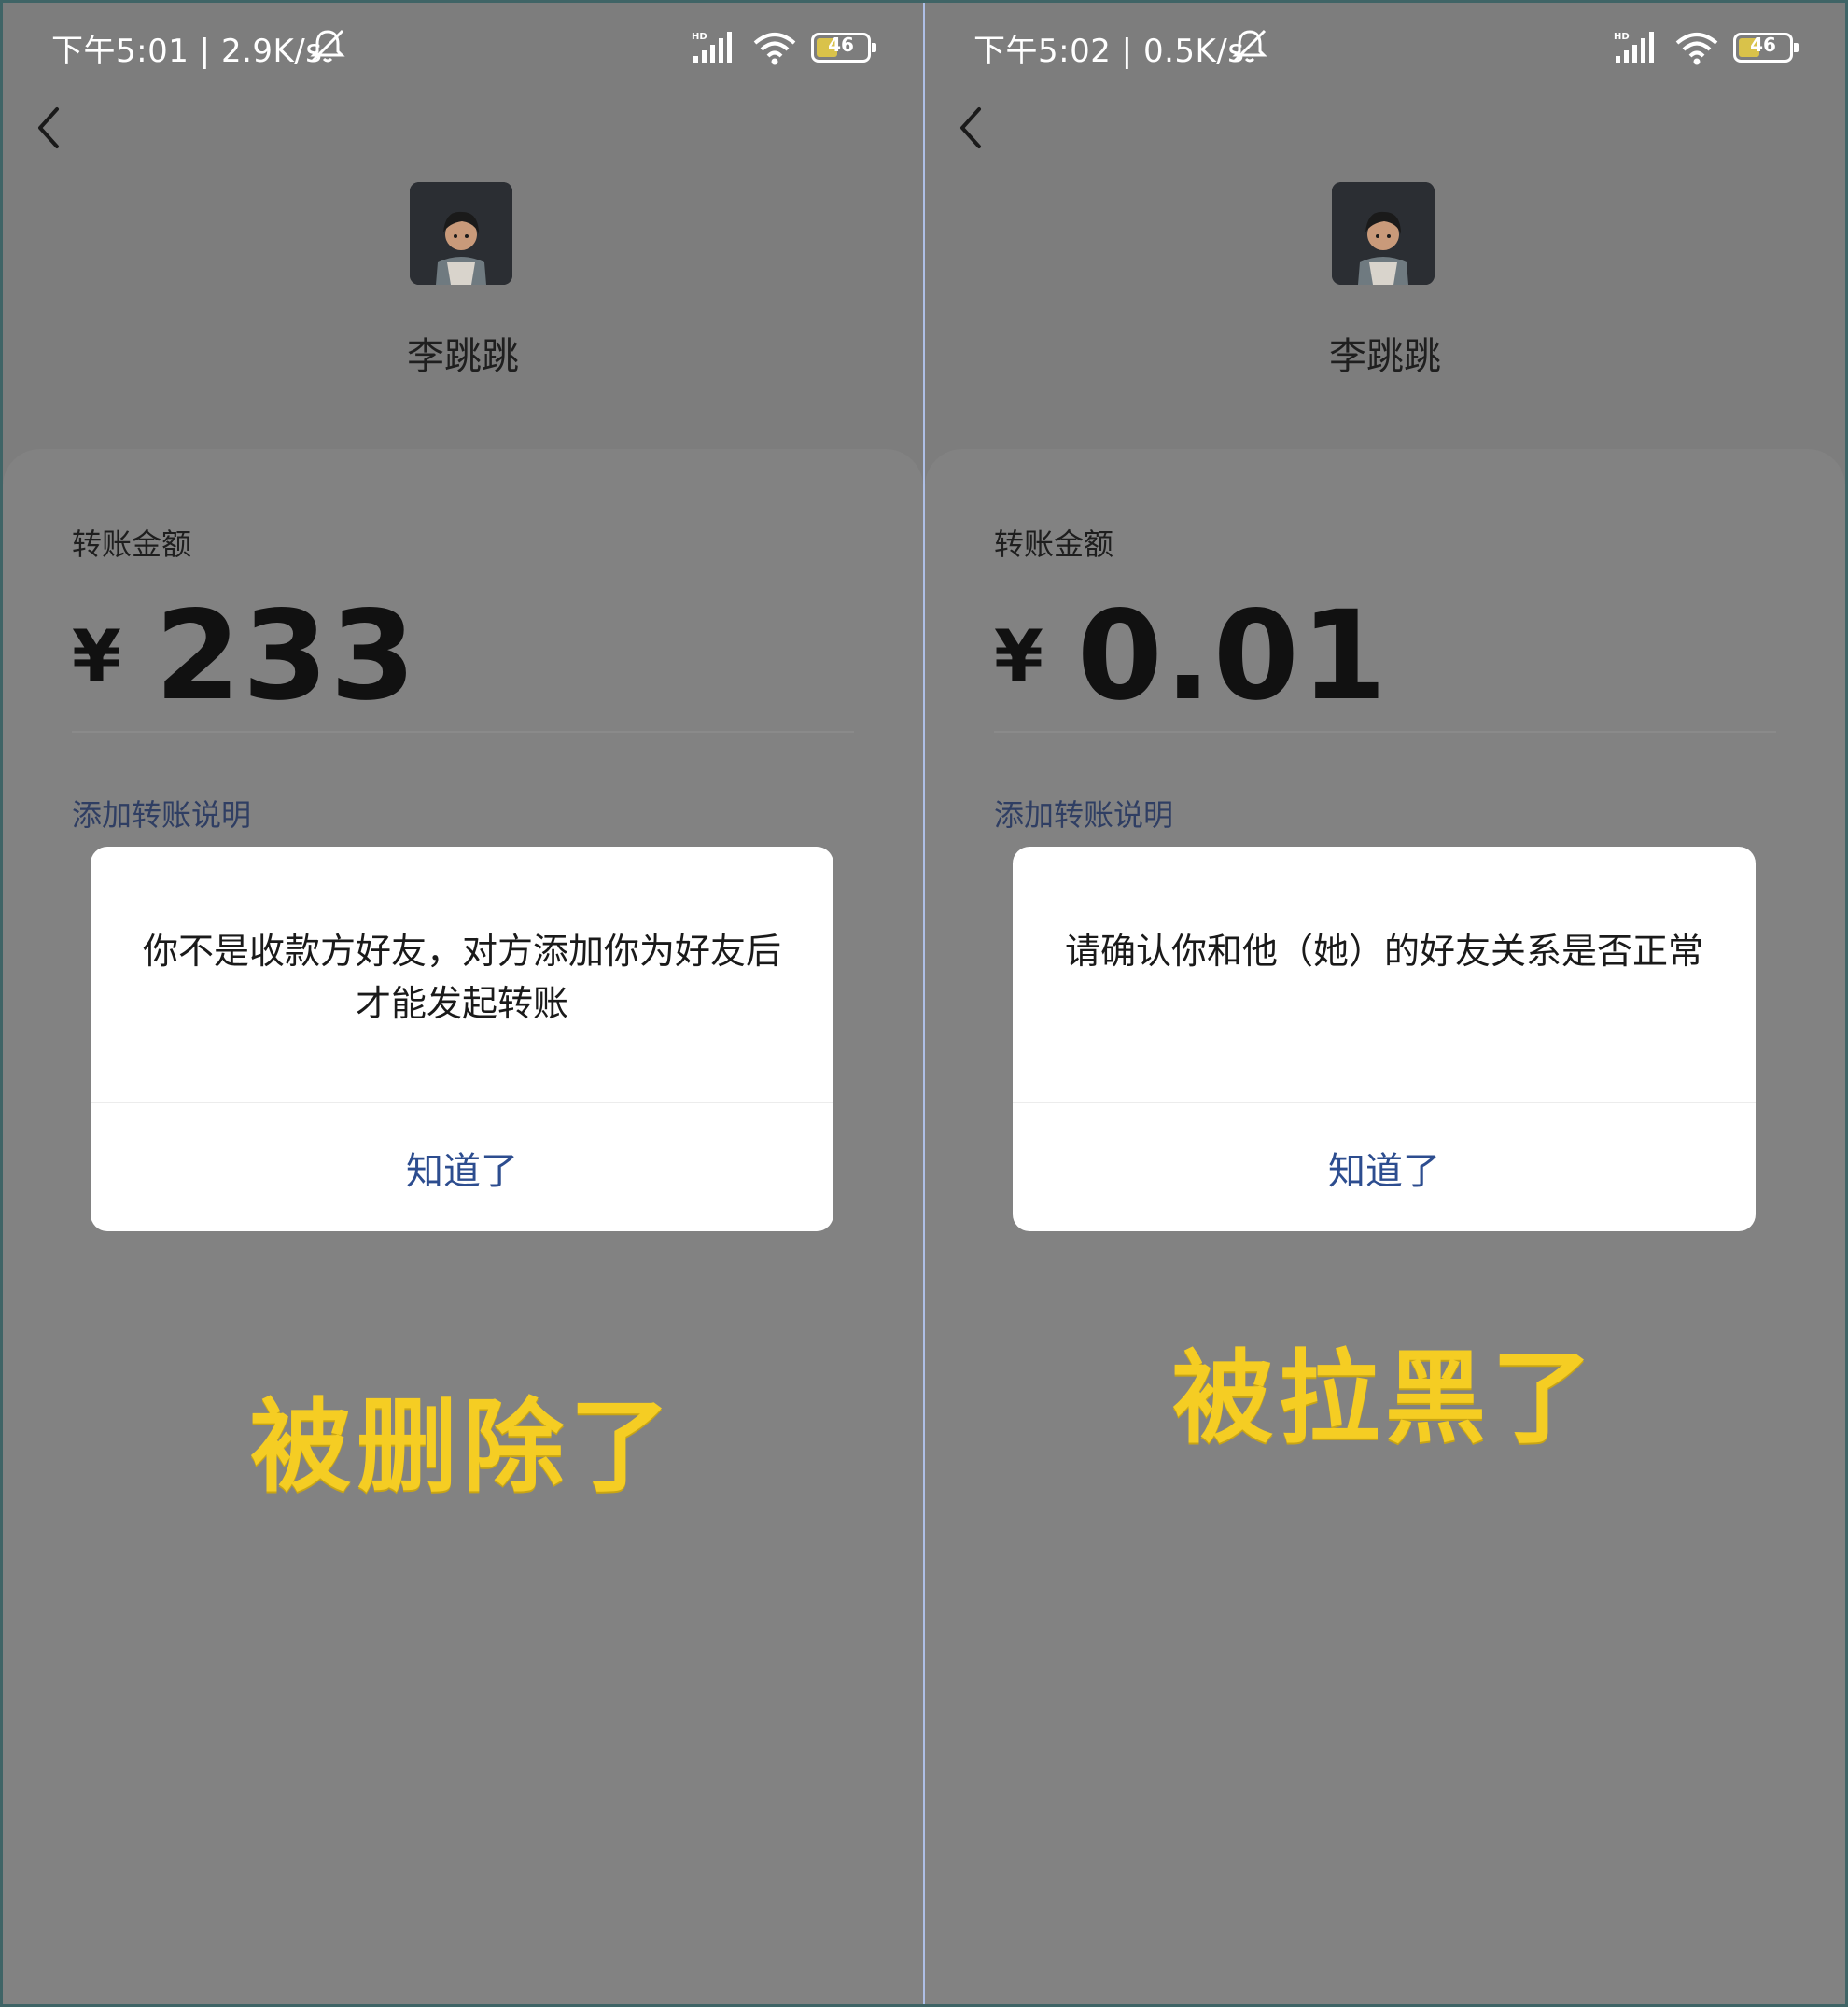 Image resolution: width=1848 pixels, height=2007 pixels. Describe the element at coordinates (286, 656) in the screenshot. I see `amount-value: 233` at that location.